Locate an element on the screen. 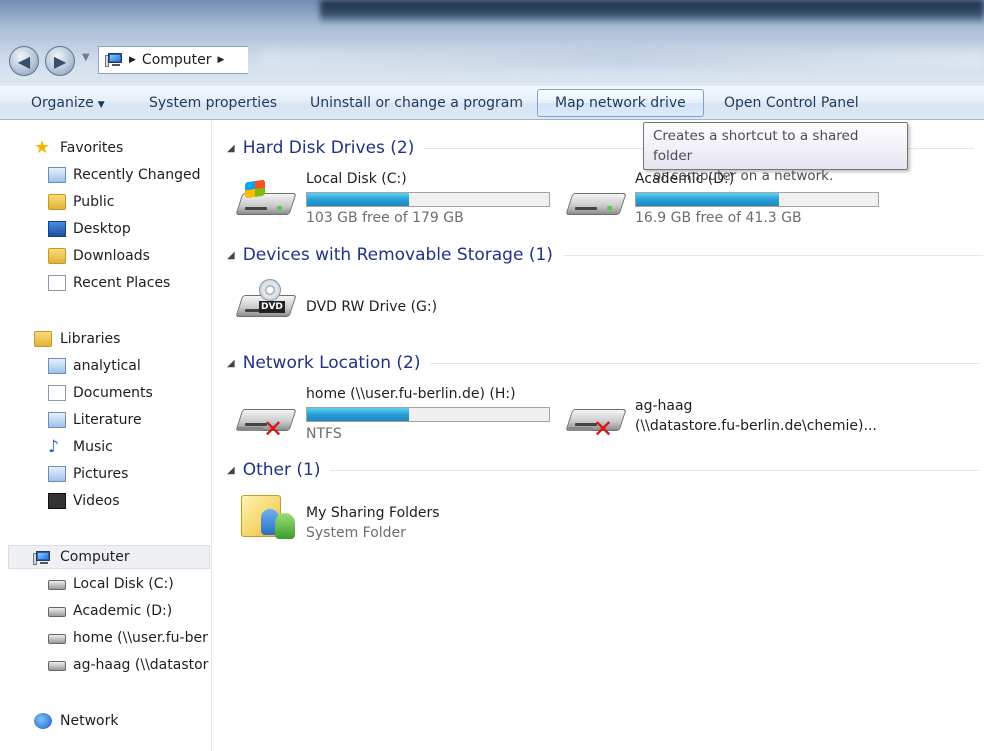 The image size is (984, 751). nav-pictures: Pictures is located at coordinates (105, 474).